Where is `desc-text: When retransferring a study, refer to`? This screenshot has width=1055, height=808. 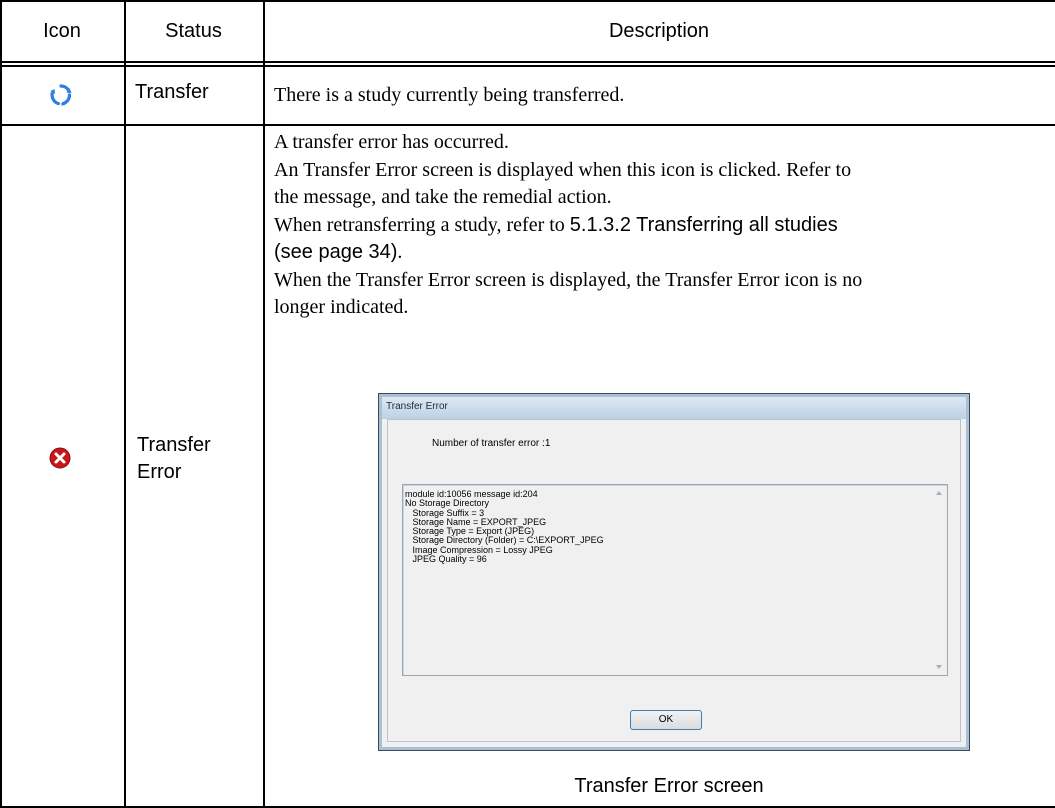
desc-text: When retransferring a study, refer to is located at coordinates (422, 224).